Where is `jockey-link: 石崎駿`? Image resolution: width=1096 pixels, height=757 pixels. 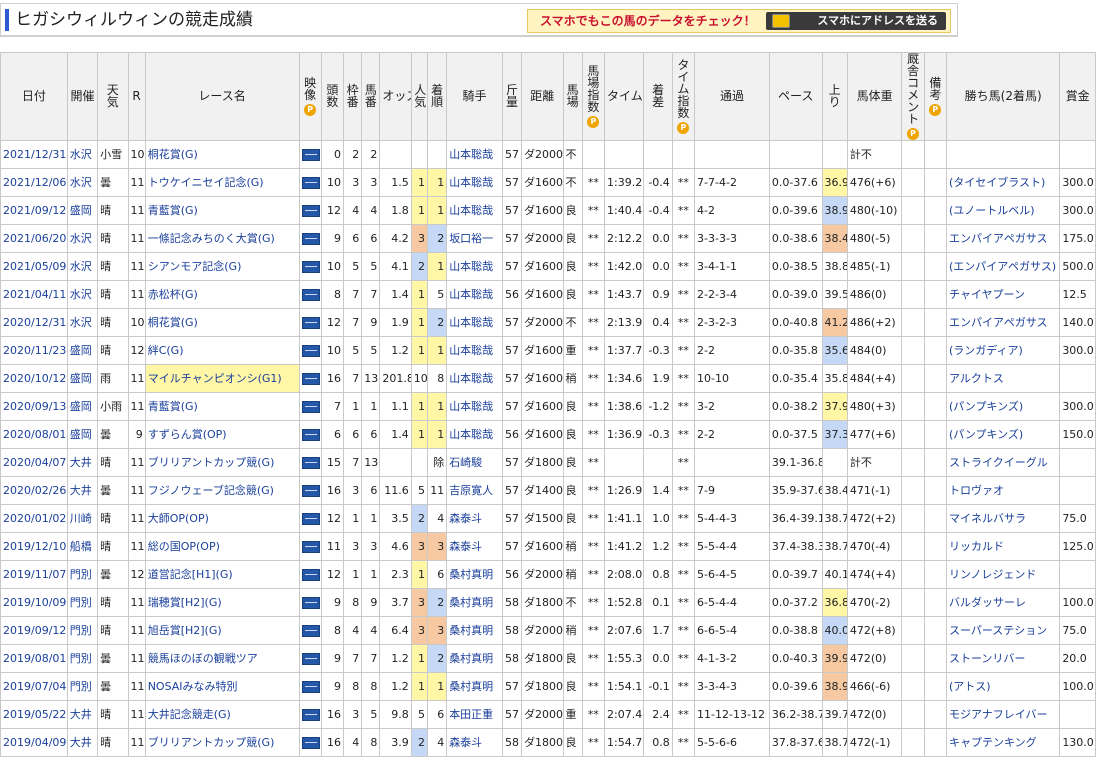
jockey-link: 石崎駿 is located at coordinates (474, 462).